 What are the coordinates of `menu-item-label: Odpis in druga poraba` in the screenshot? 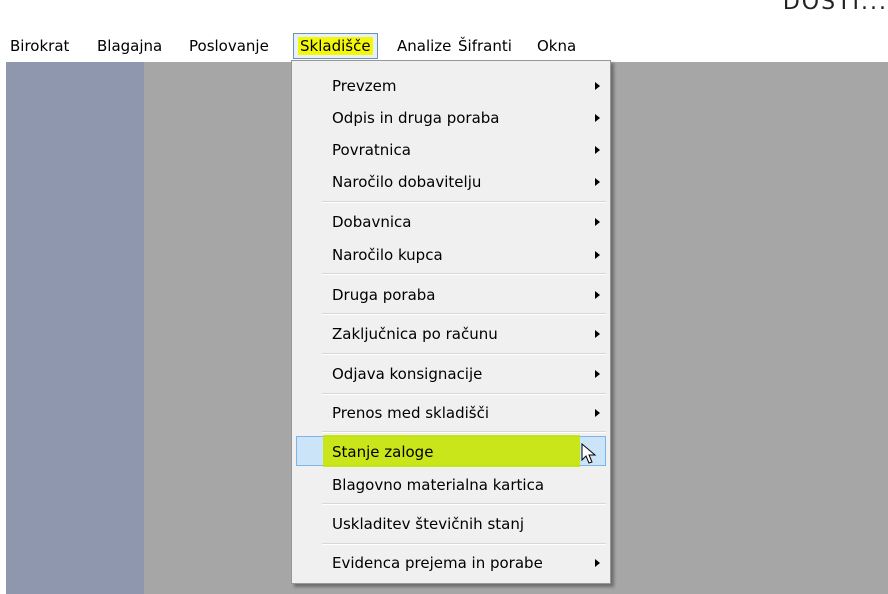 It's located at (416, 118).